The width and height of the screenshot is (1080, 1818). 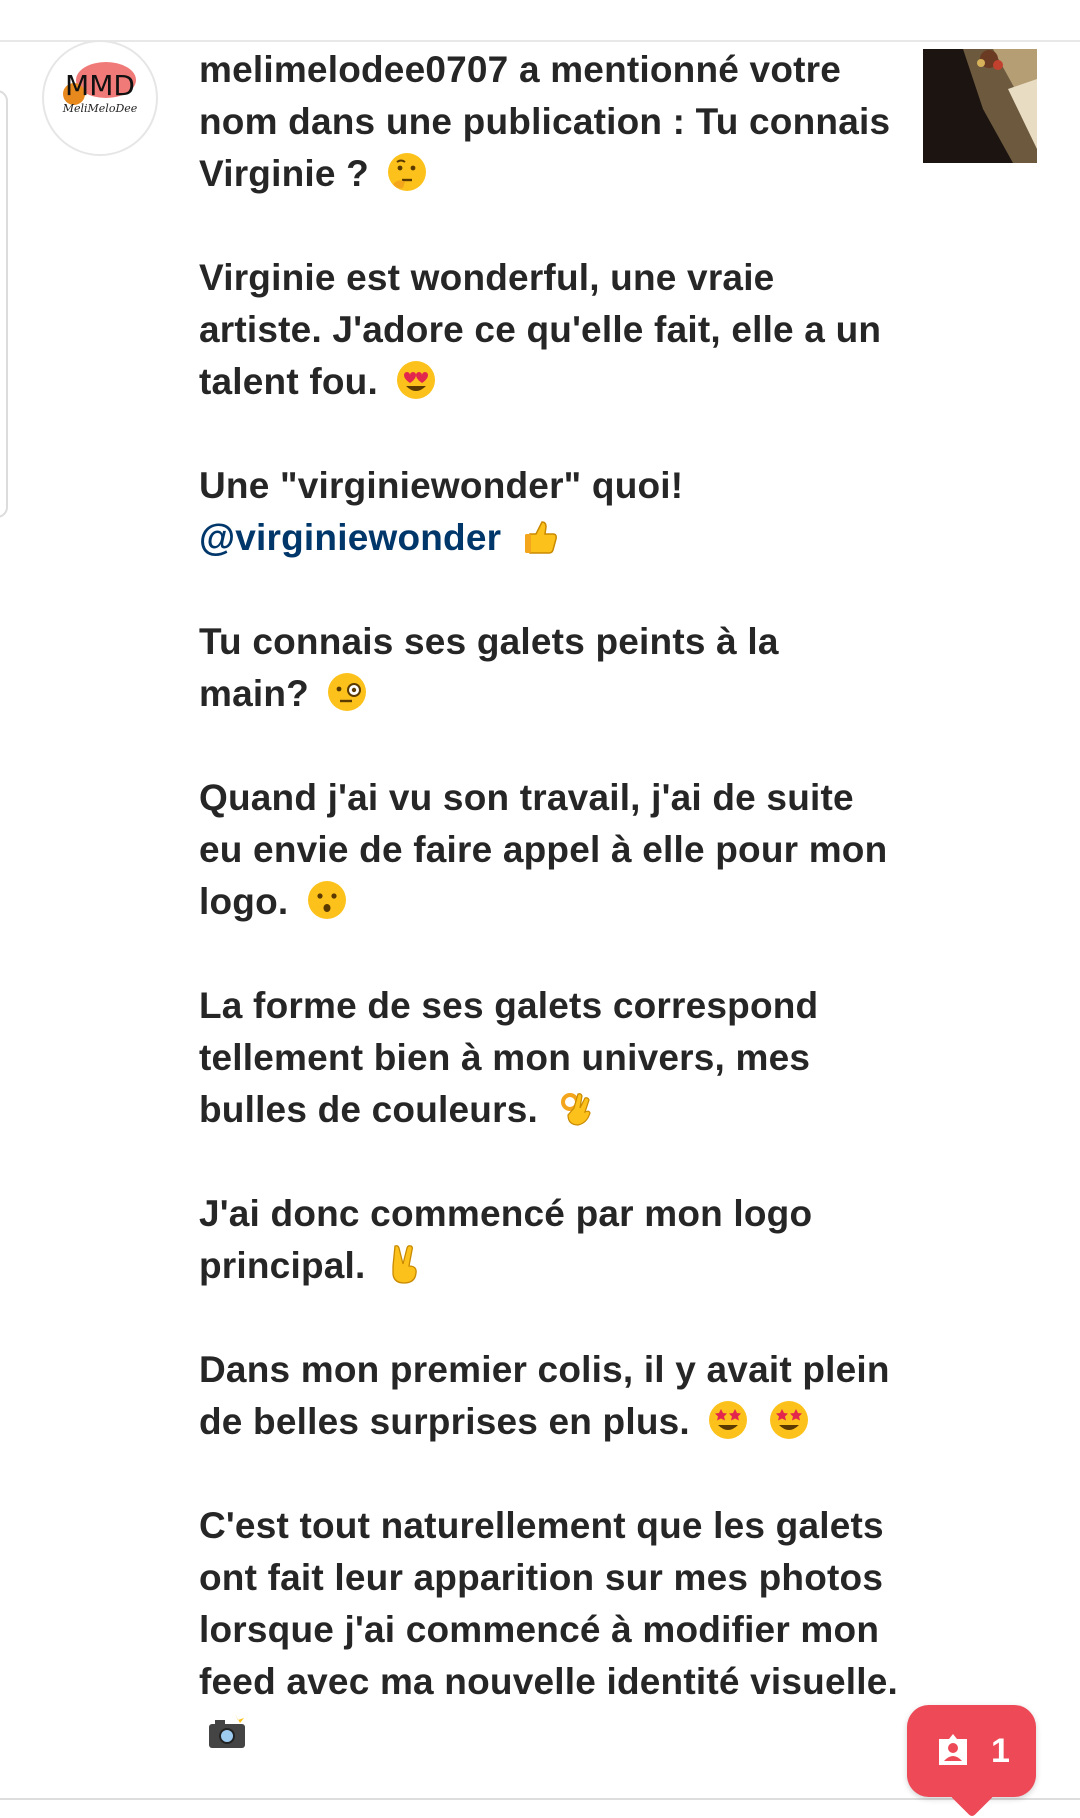 What do you see at coordinates (350, 537) in the screenshot?
I see `mention-link: @virginiewonder` at bounding box center [350, 537].